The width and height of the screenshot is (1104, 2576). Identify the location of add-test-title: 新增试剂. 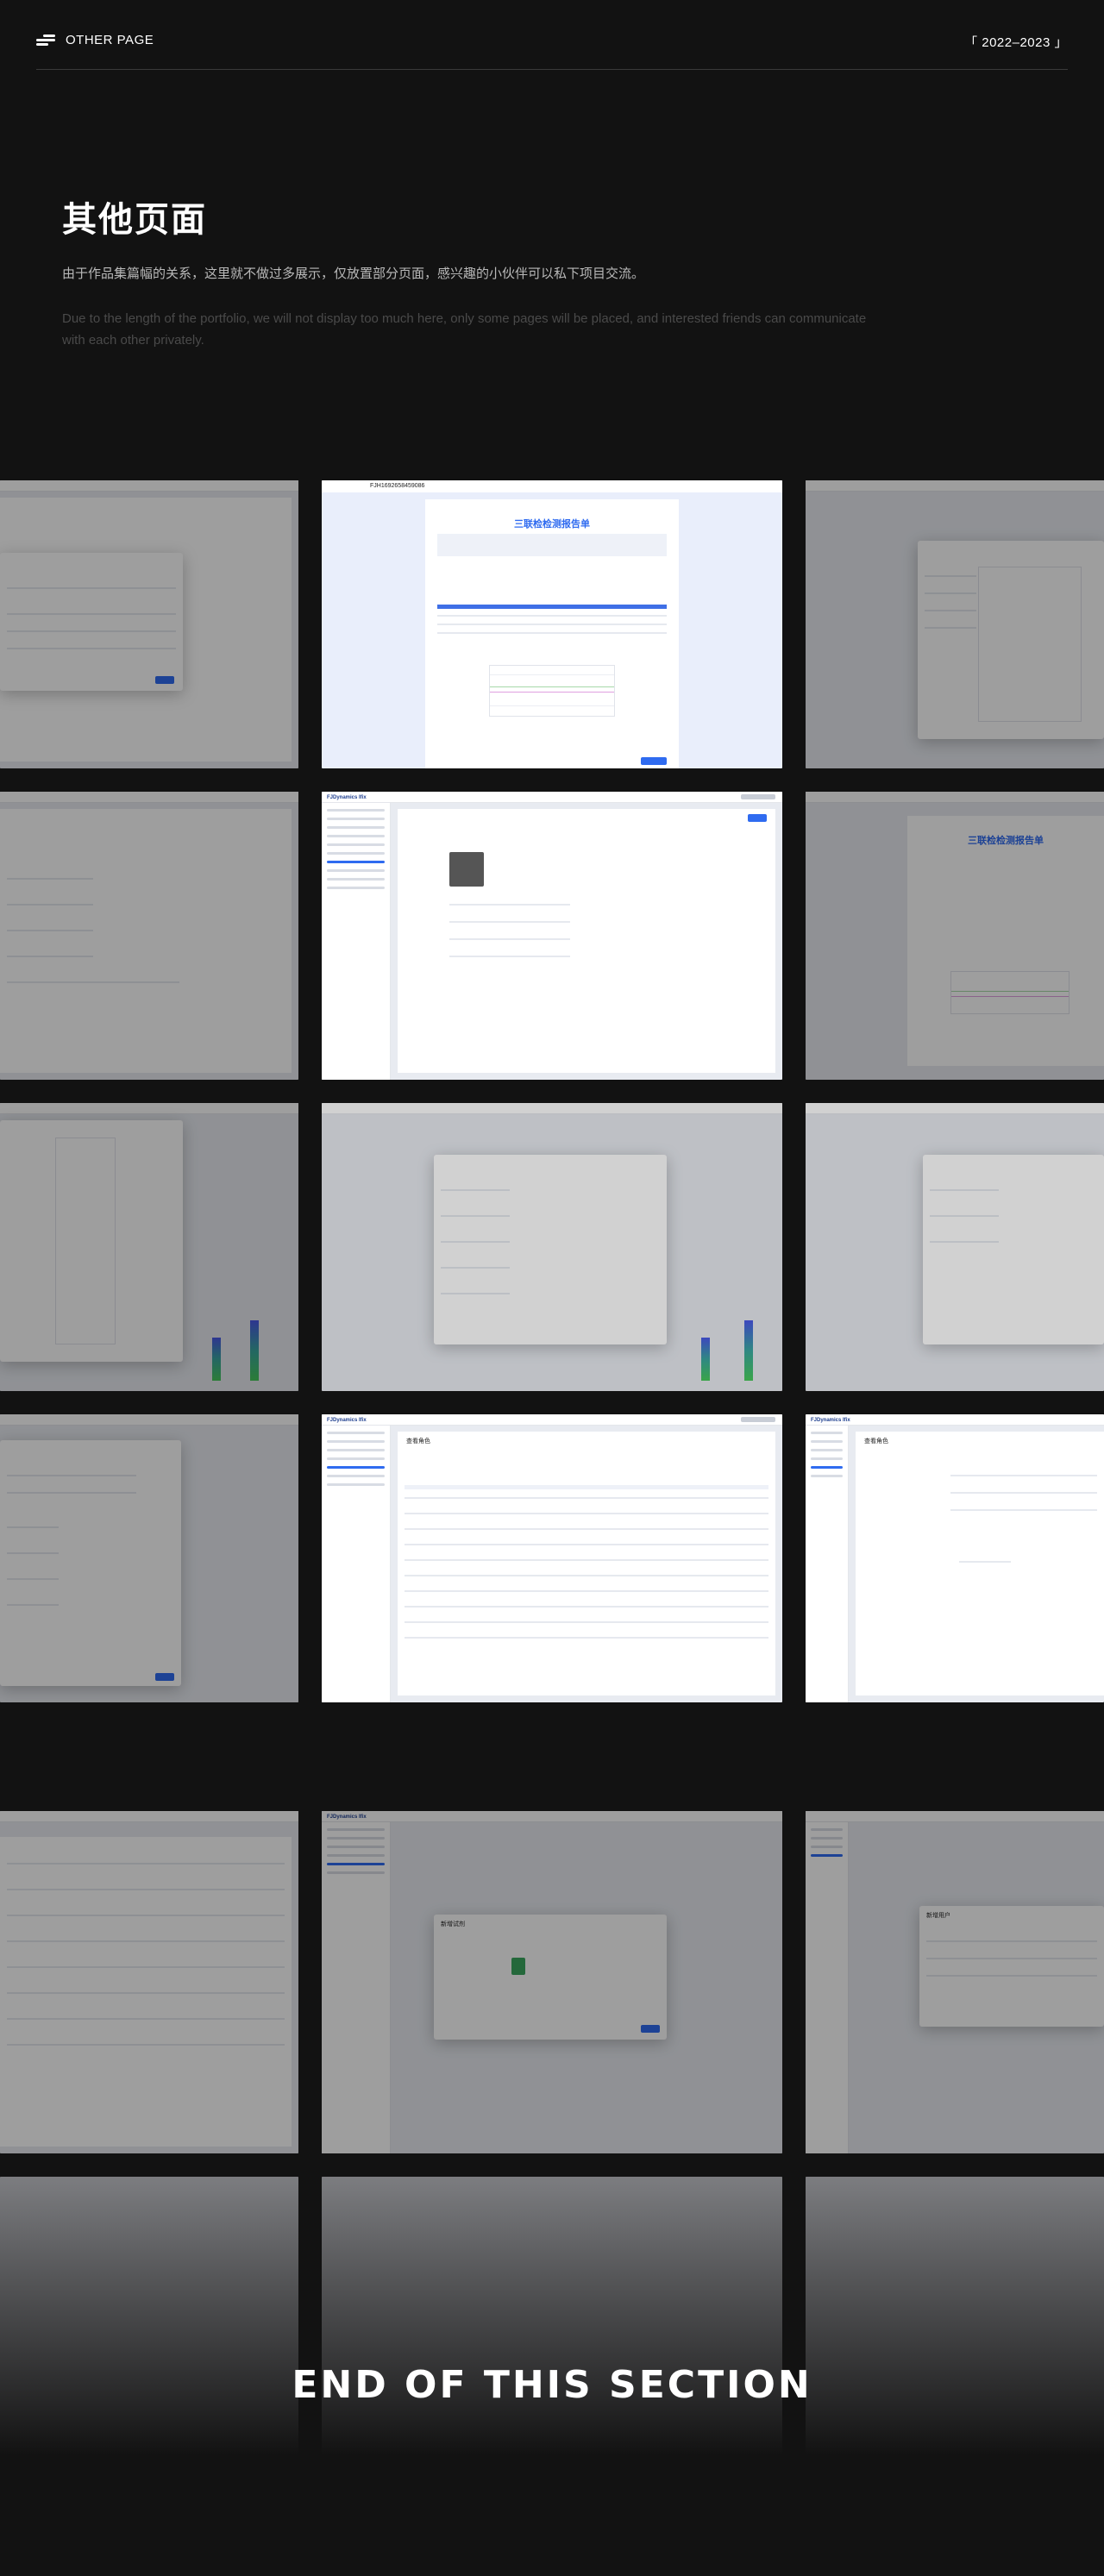
(453, 1924).